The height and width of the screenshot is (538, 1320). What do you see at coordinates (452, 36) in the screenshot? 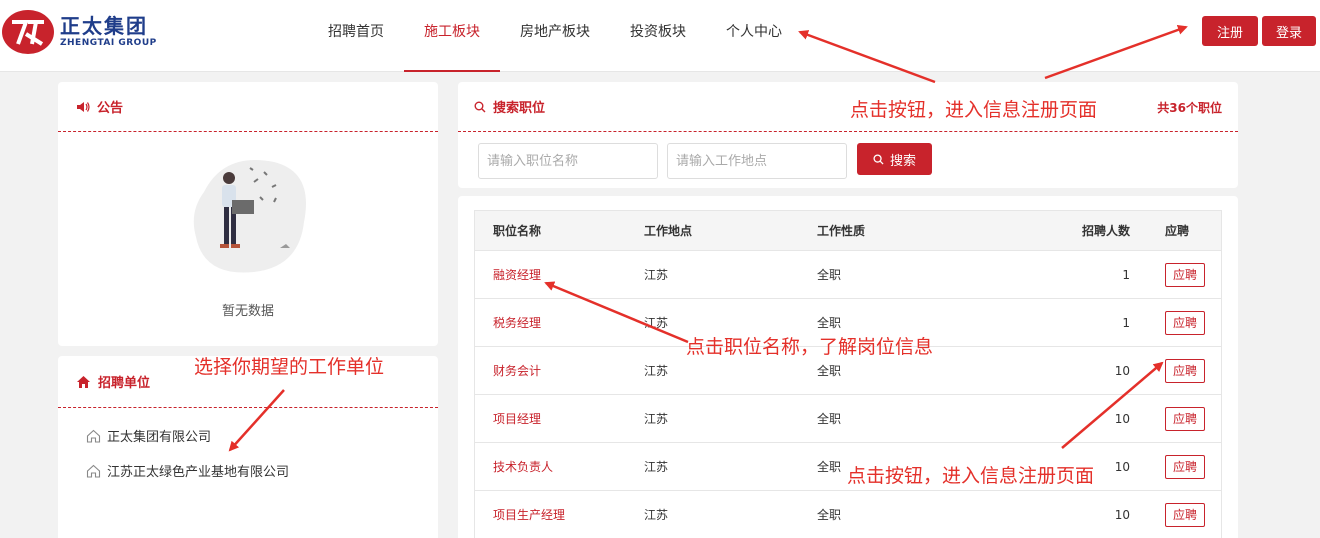
I see `nav-construction: 施工板块` at bounding box center [452, 36].